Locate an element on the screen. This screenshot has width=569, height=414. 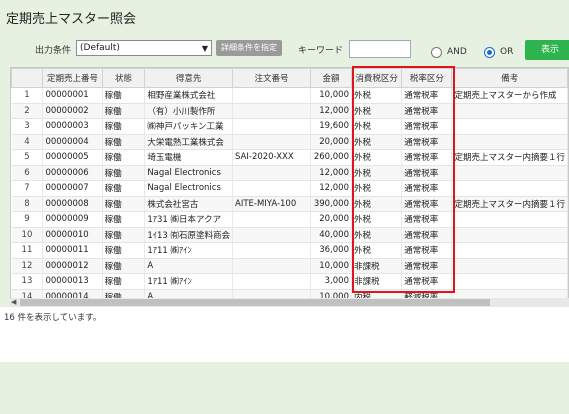
cell-no: 00000001 is located at coordinates (72, 95).